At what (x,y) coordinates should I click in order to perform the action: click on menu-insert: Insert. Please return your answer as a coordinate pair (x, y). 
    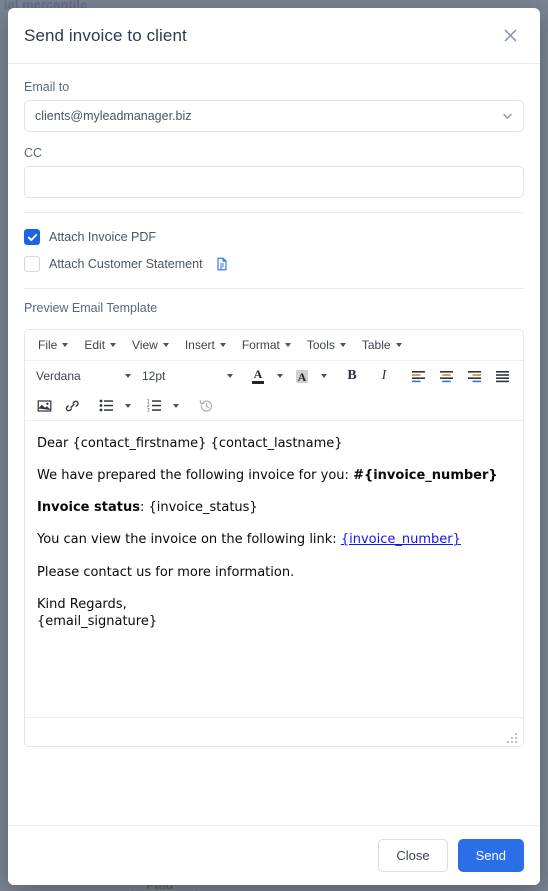
    Looking at the image, I should click on (205, 345).